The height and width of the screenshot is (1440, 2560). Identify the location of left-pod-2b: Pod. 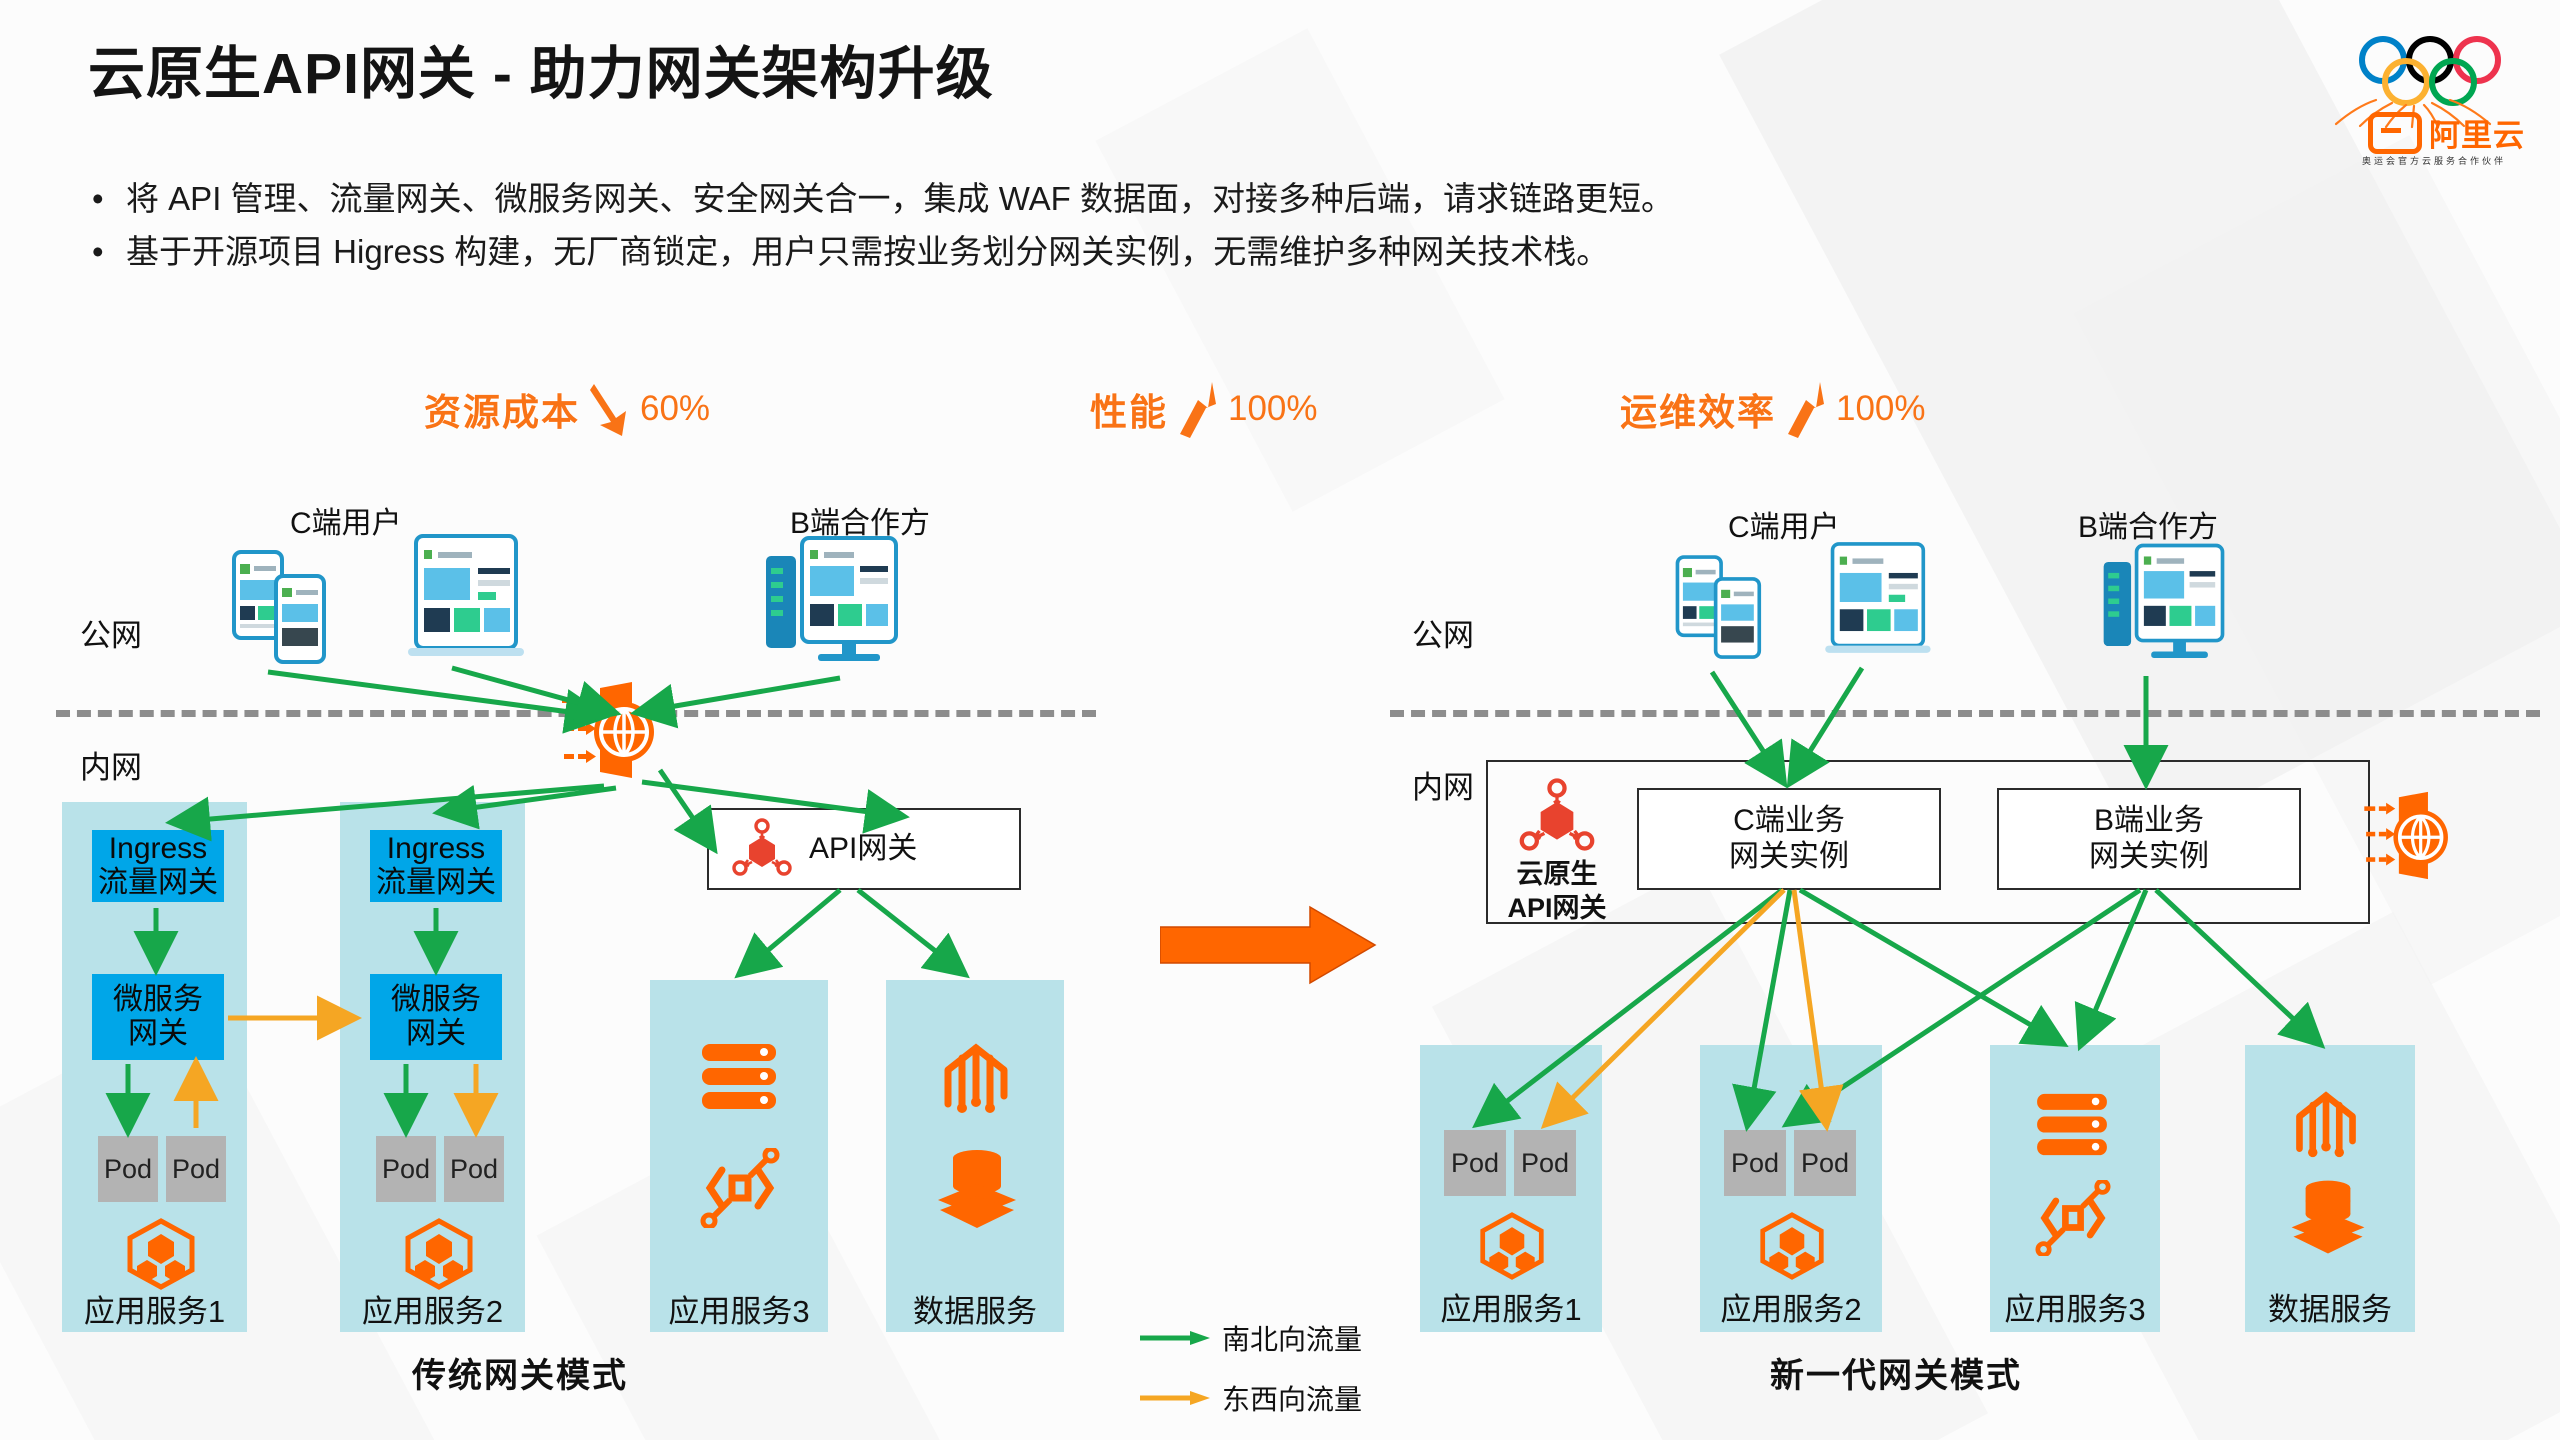
(474, 1169).